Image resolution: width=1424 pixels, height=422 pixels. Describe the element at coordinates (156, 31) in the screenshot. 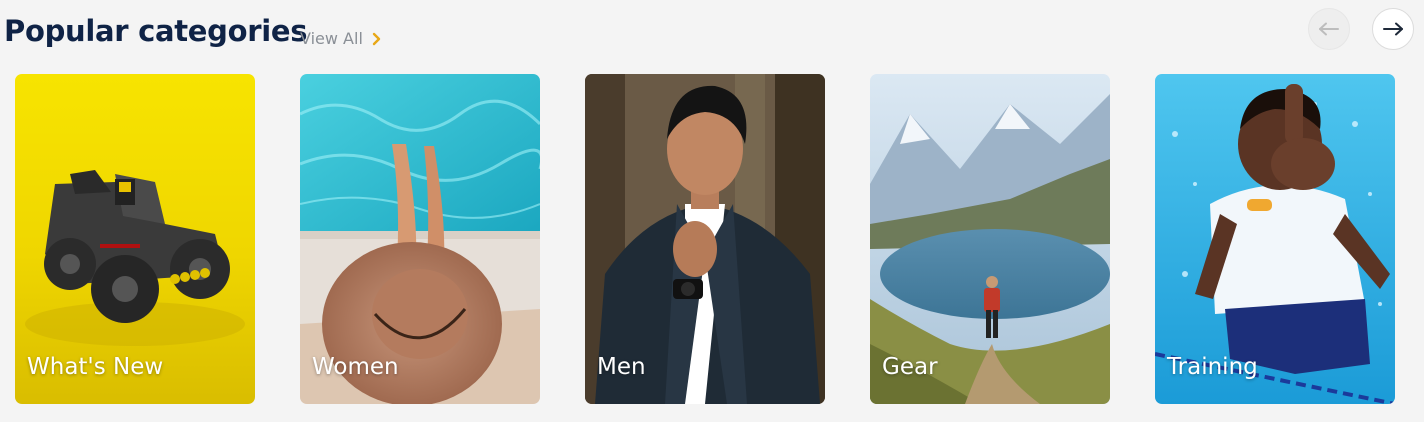

I see `section-title: Popular categories` at that location.